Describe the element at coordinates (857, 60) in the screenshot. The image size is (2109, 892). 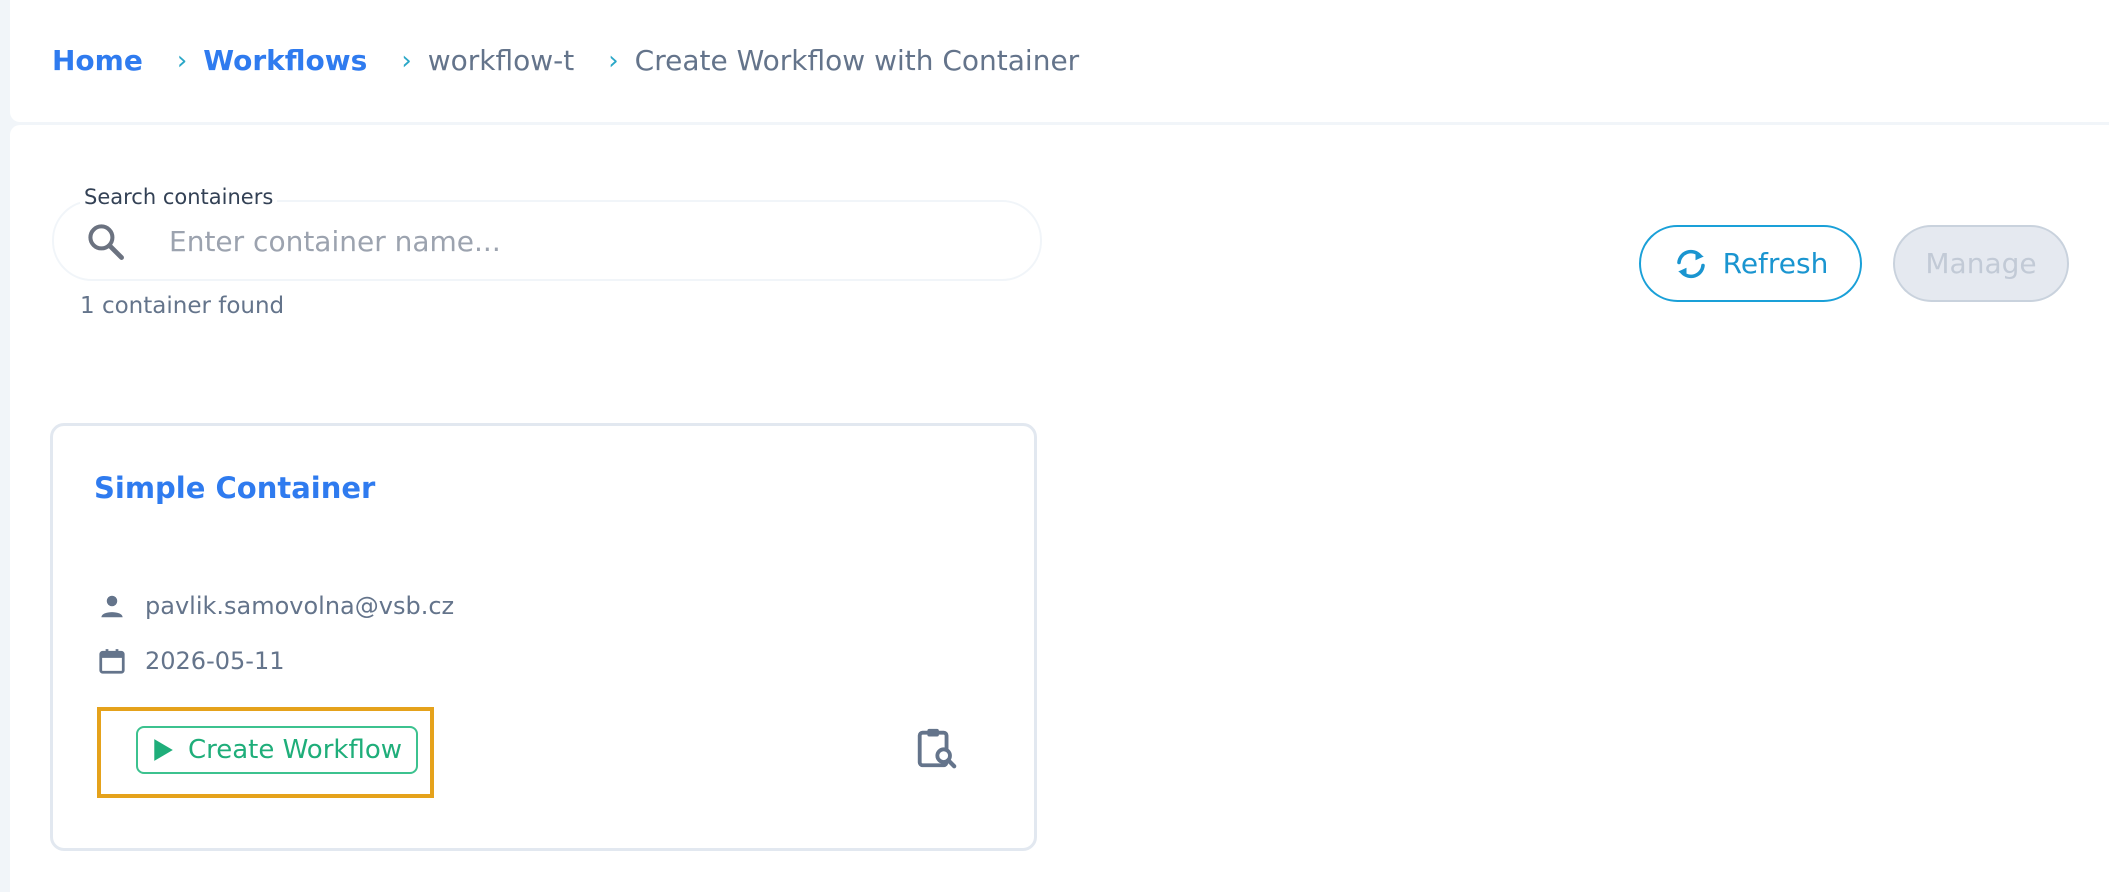
I see `breadcrumb-current: Create Workflow with Container` at that location.